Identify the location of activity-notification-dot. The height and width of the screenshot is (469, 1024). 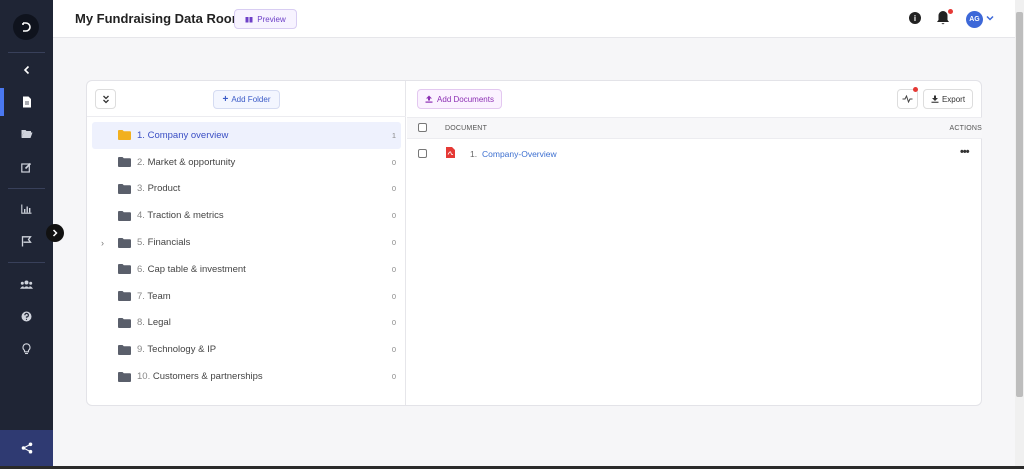
(915, 89).